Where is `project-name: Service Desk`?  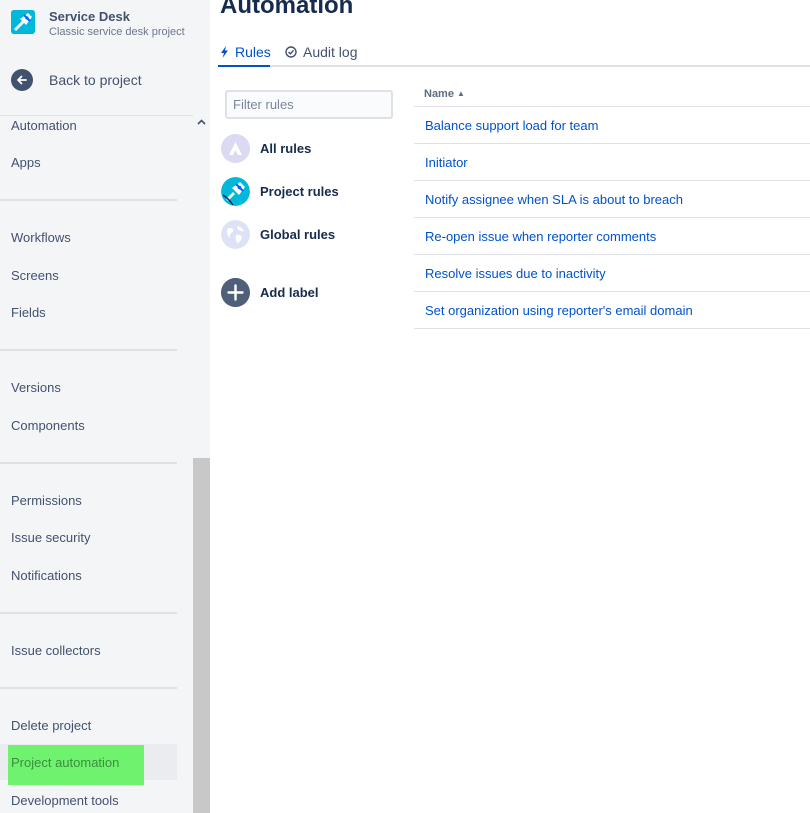
project-name: Service Desk is located at coordinates (89, 16).